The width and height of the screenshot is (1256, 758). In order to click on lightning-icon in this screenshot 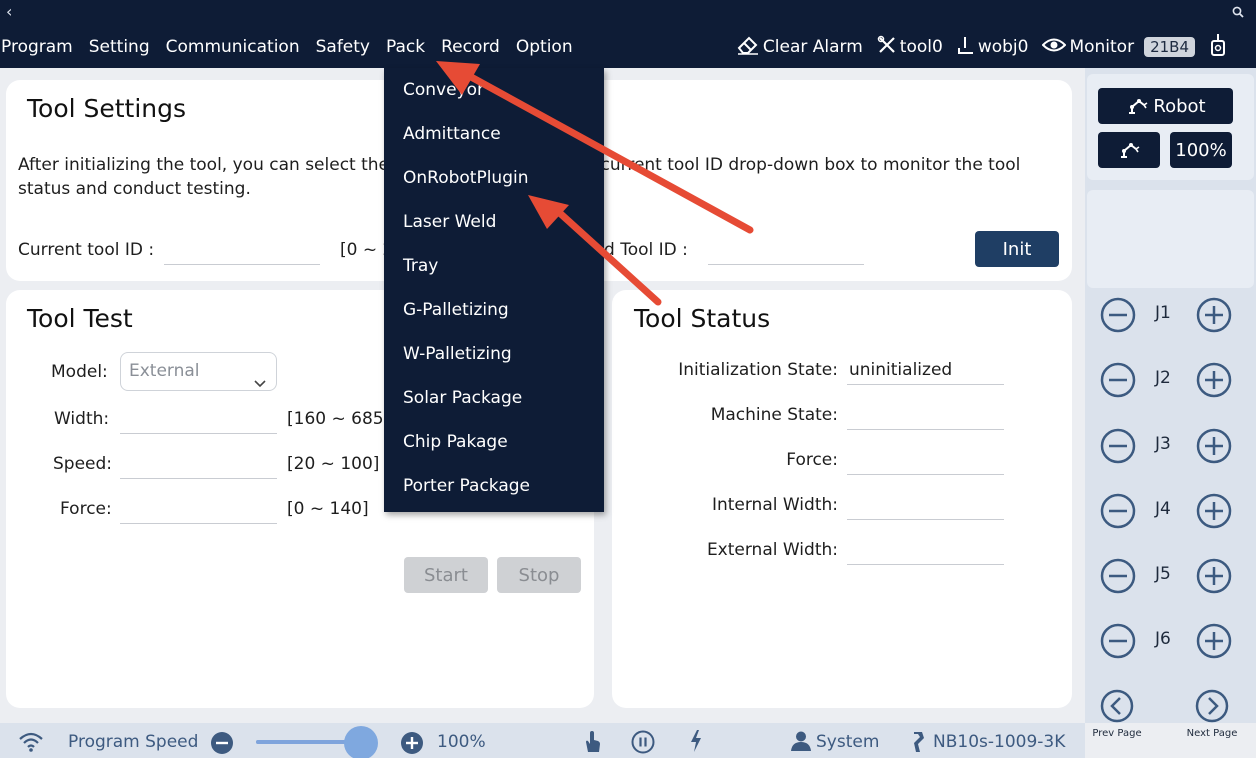, I will do `click(696, 743)`.